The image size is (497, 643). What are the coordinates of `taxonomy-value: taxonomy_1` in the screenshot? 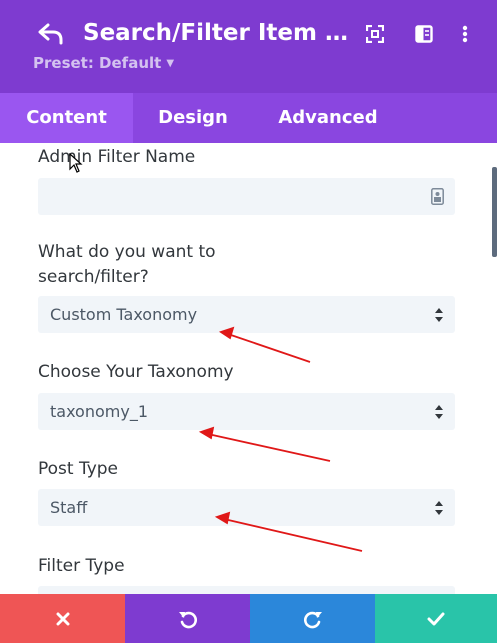 It's located at (99, 411).